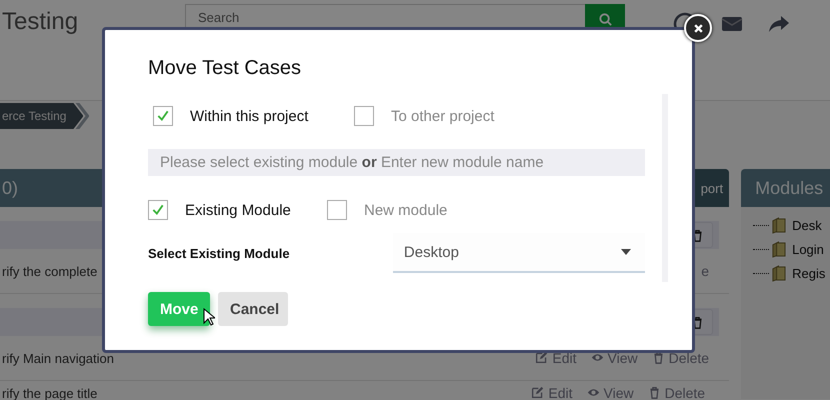  What do you see at coordinates (238, 210) in the screenshot?
I see `option-label: Existing Module` at bounding box center [238, 210].